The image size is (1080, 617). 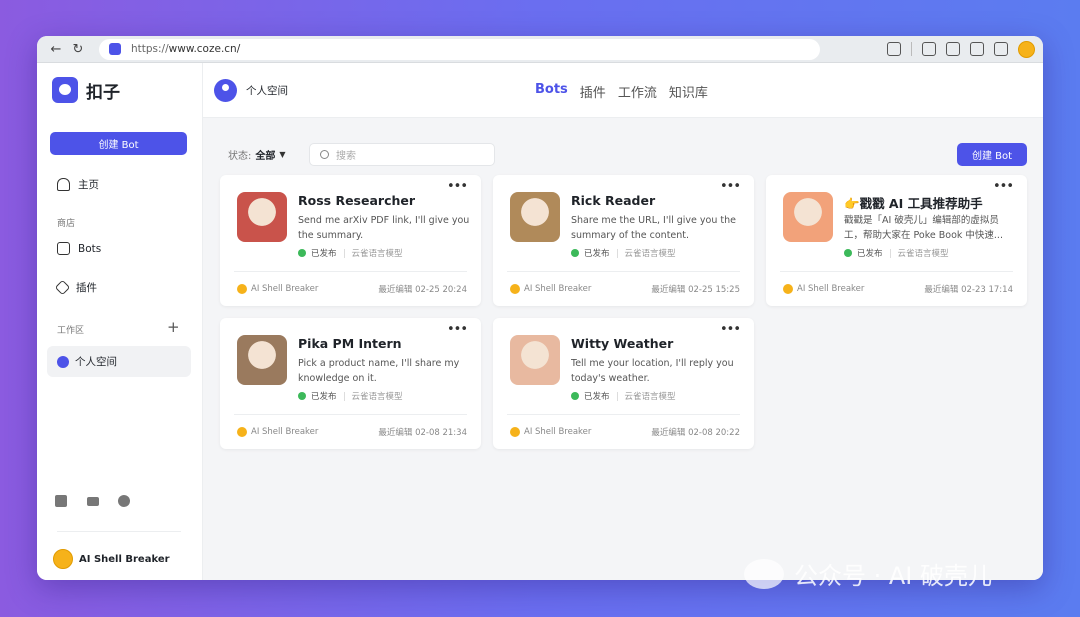 What do you see at coordinates (86, 90) in the screenshot?
I see `logo: 扣子` at bounding box center [86, 90].